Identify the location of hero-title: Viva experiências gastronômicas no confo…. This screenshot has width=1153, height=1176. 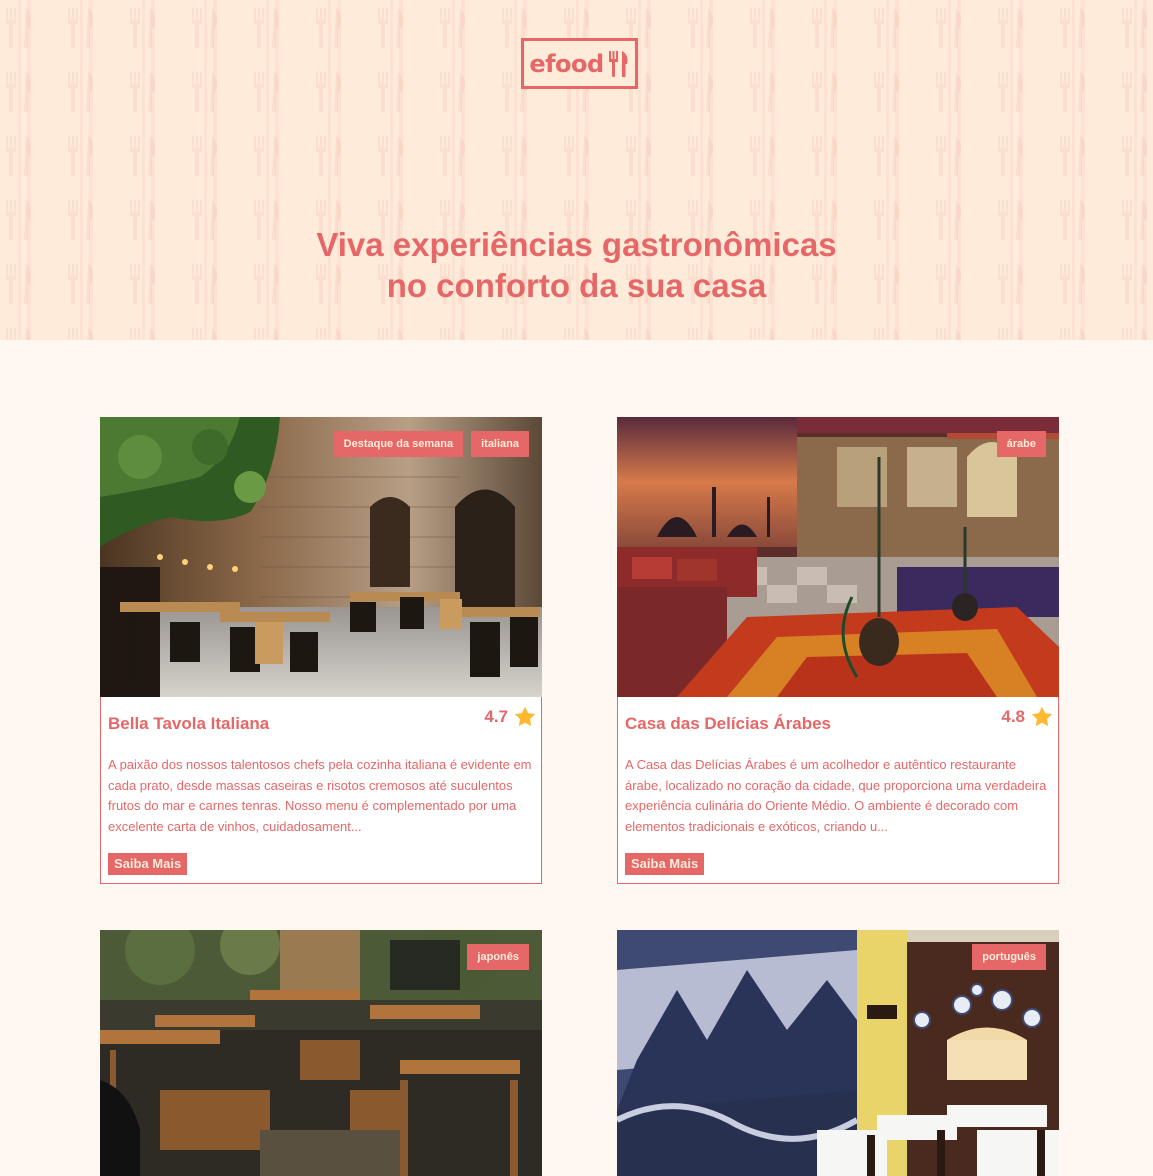
(576, 265).